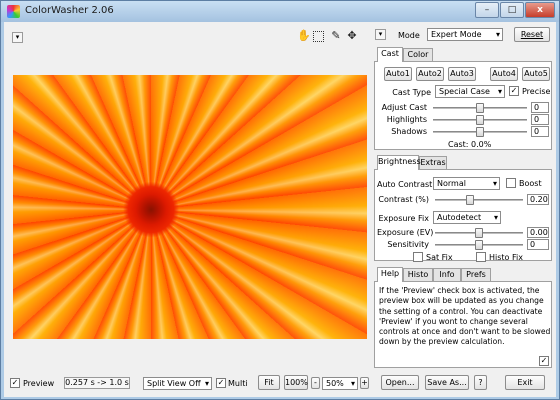  I want to click on fit-button: Fit, so click(269, 382).